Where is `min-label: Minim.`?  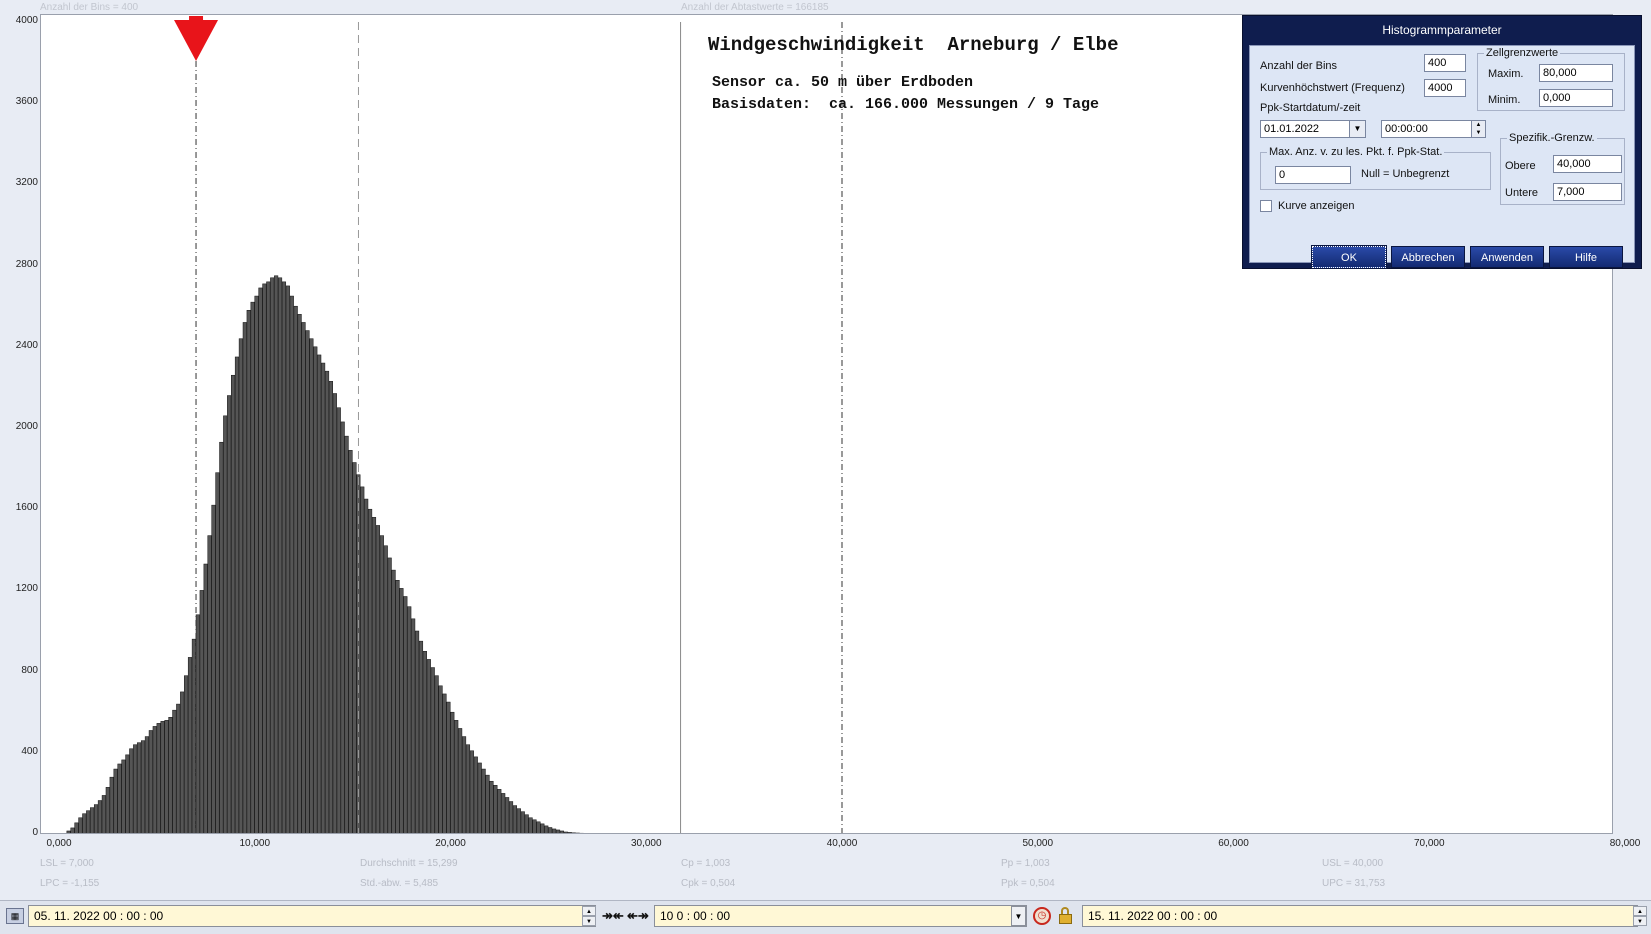
min-label: Minim. is located at coordinates (1504, 100).